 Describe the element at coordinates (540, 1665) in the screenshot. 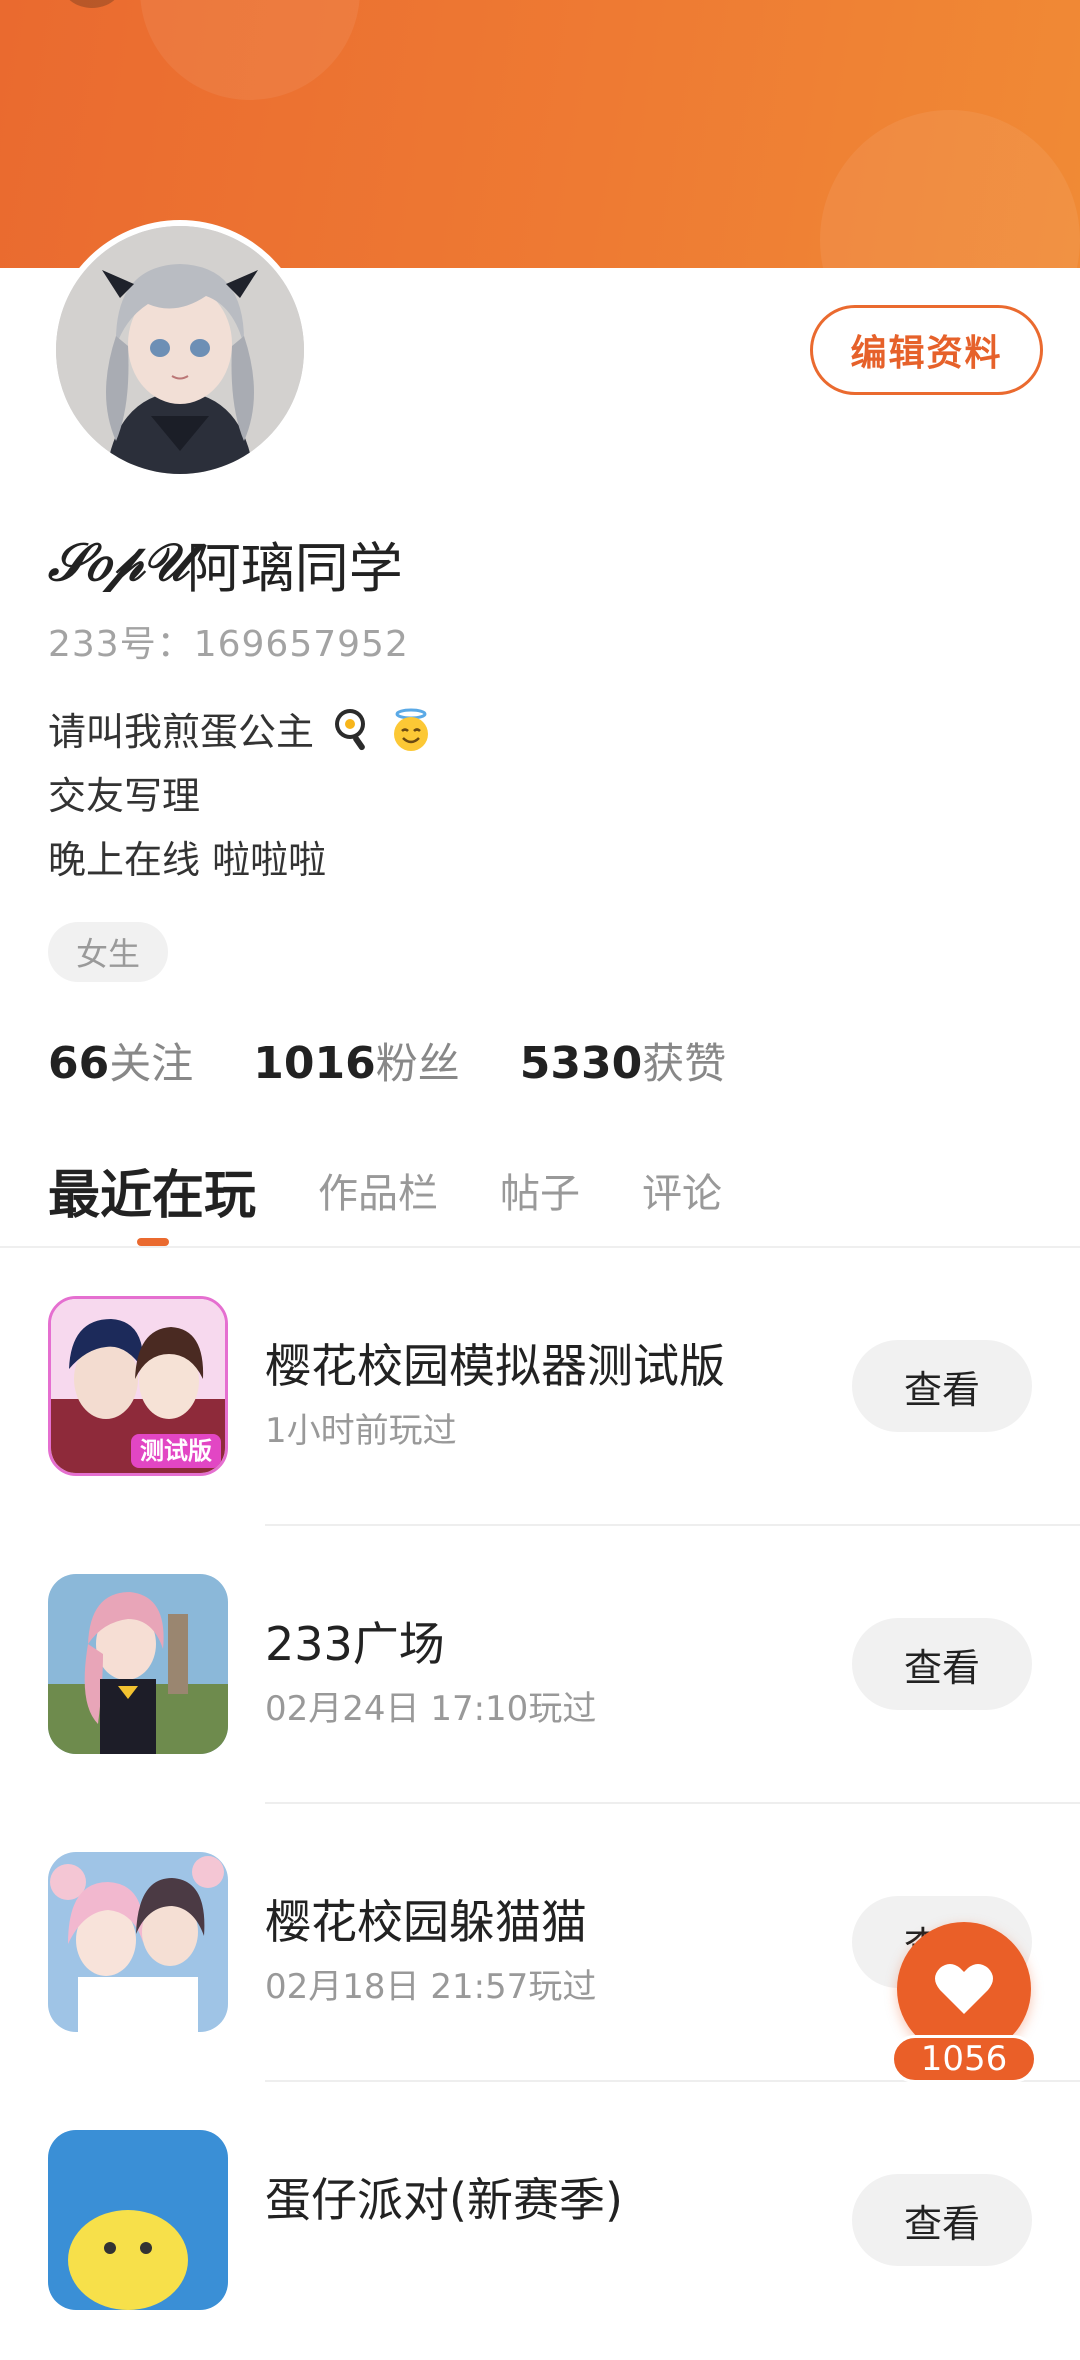

I see `list-item: 233广场 02月24日 17:10玩过 查看` at that location.